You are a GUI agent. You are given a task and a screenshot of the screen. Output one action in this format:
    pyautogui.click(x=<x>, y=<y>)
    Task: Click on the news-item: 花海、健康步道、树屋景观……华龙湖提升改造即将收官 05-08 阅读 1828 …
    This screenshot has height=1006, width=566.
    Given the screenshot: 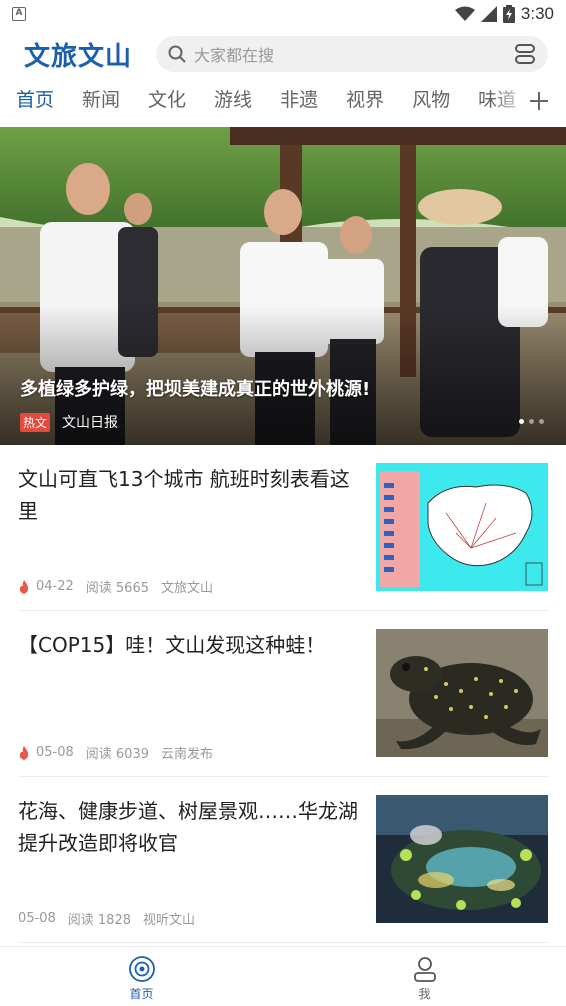 What is the action you would take?
    pyautogui.click(x=283, y=869)
    